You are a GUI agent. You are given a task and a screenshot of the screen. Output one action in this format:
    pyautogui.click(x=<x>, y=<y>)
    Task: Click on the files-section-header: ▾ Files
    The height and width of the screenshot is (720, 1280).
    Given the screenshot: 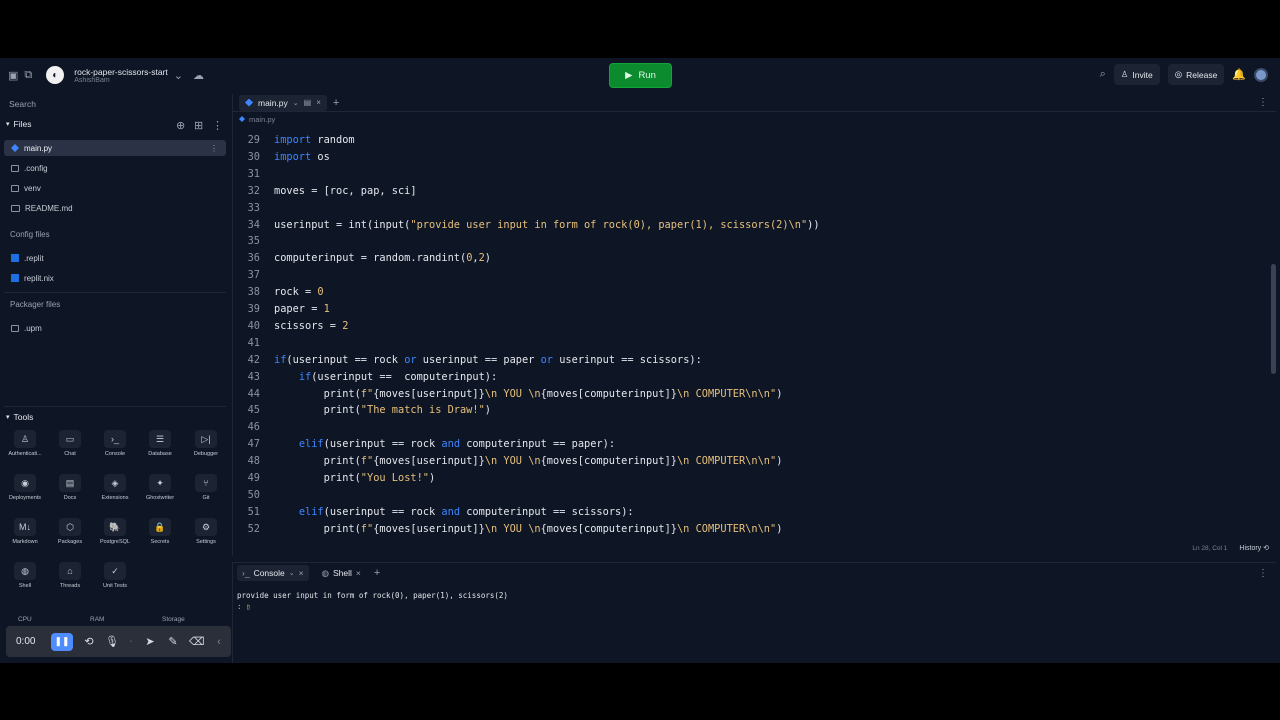 What is the action you would take?
    pyautogui.click(x=18, y=124)
    